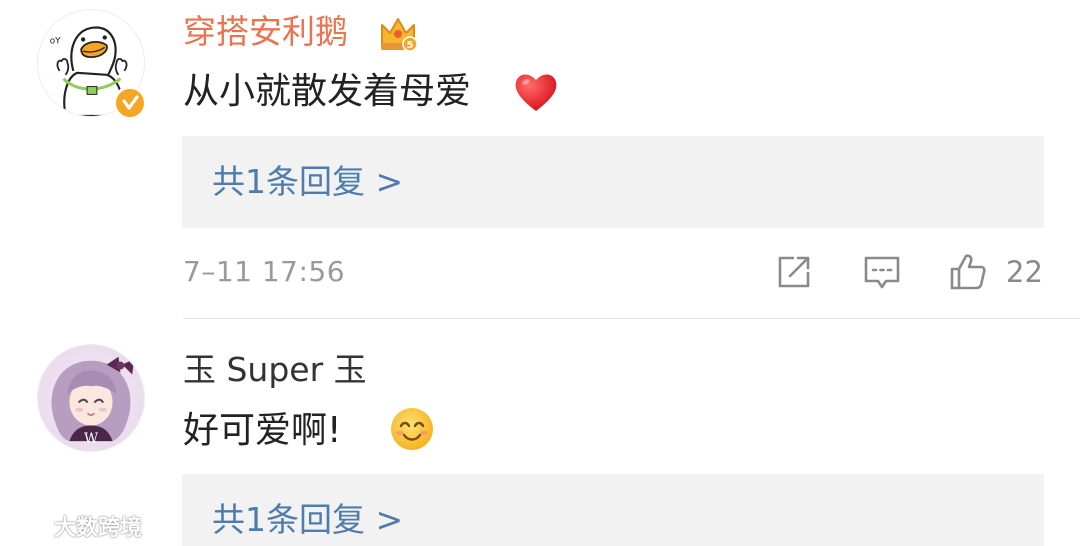 This screenshot has height=546, width=1080. What do you see at coordinates (794, 272) in the screenshot?
I see `share-icon` at bounding box center [794, 272].